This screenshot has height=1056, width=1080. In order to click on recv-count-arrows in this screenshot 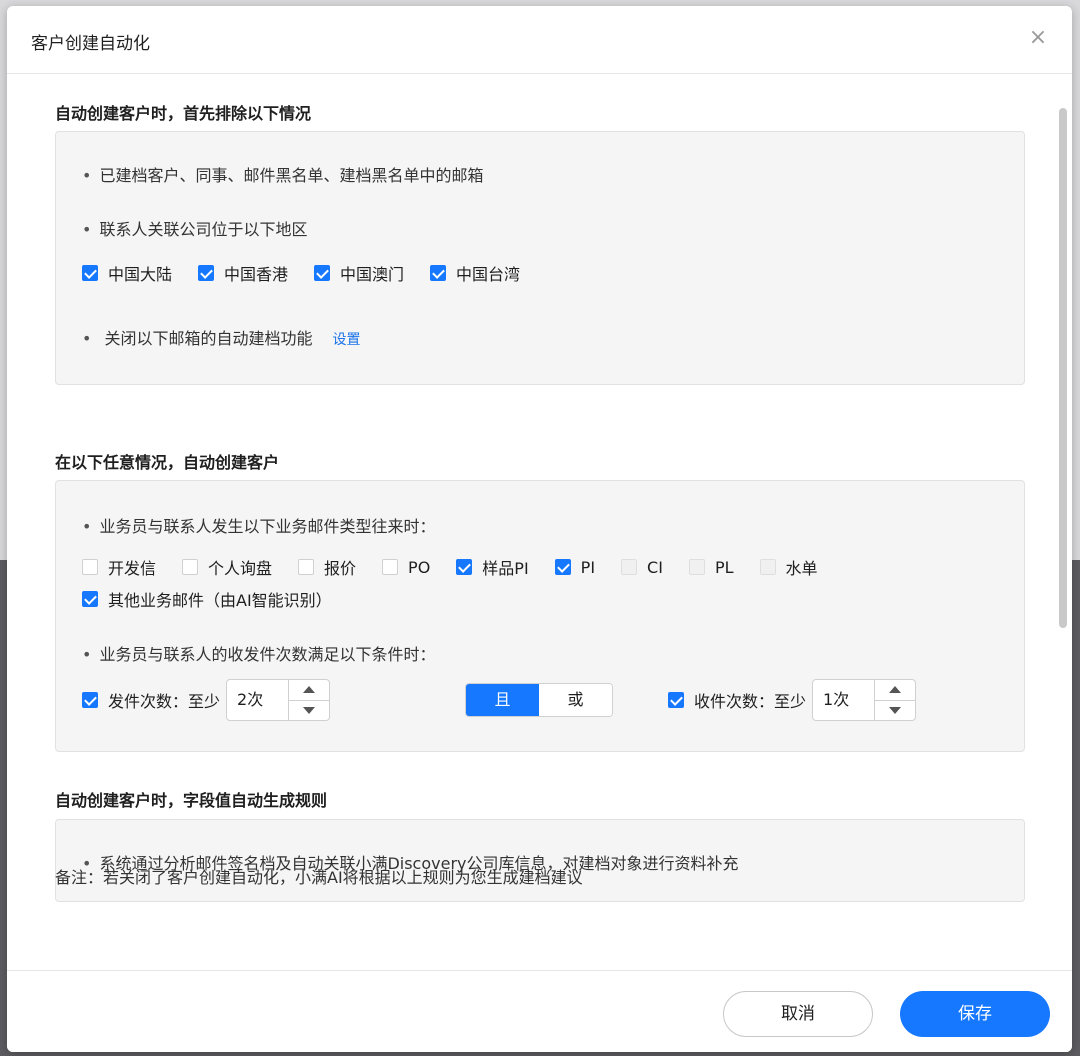, I will do `click(895, 700)`.